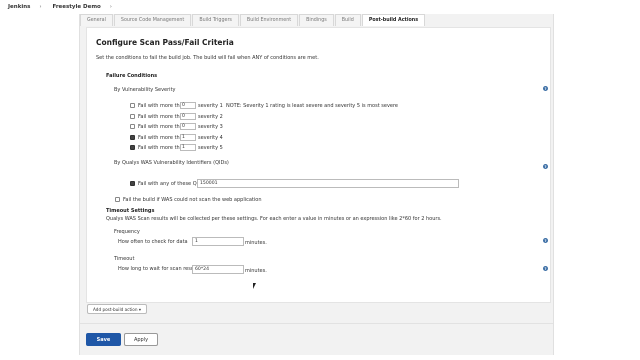  What do you see at coordinates (316, 20) in the screenshot?
I see `tab-bindings: Bindings` at bounding box center [316, 20].